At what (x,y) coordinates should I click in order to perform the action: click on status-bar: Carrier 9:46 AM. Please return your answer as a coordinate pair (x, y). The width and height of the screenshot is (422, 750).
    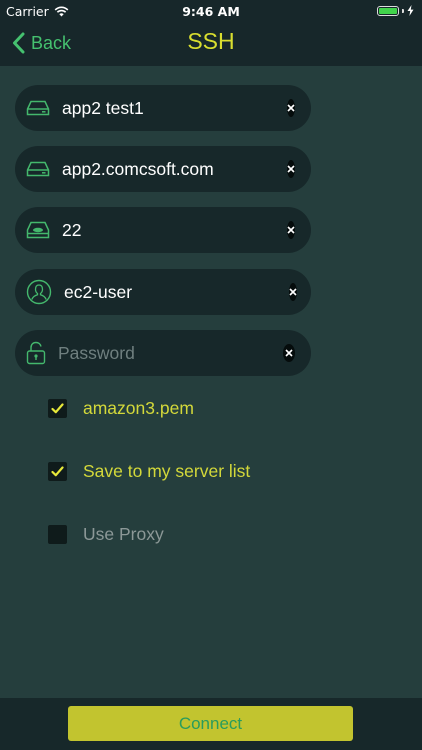
    Looking at the image, I should click on (211, 11).